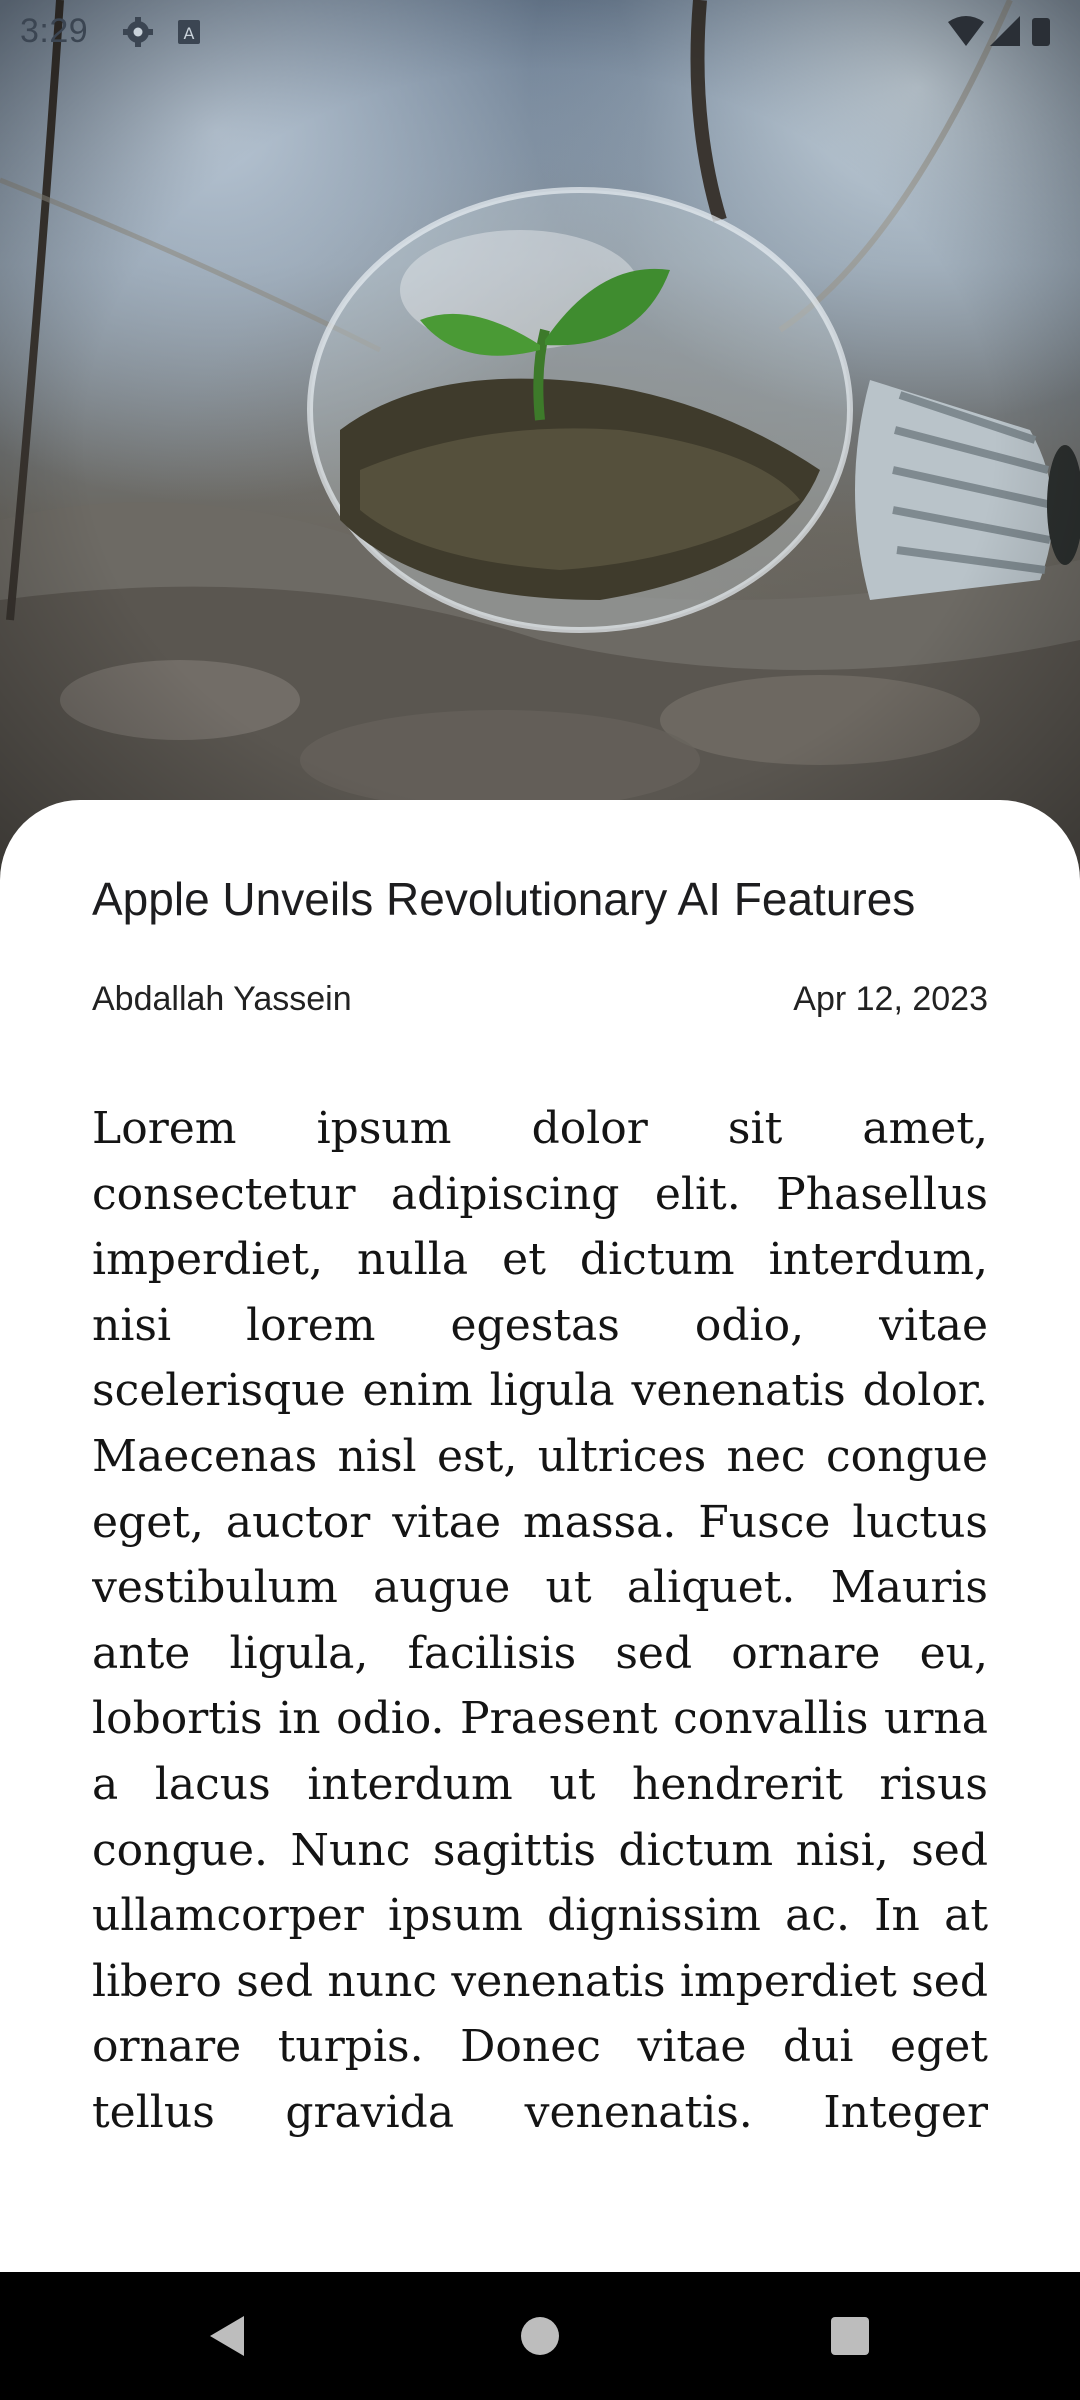  I want to click on navigation-bar, so click(540, 2336).